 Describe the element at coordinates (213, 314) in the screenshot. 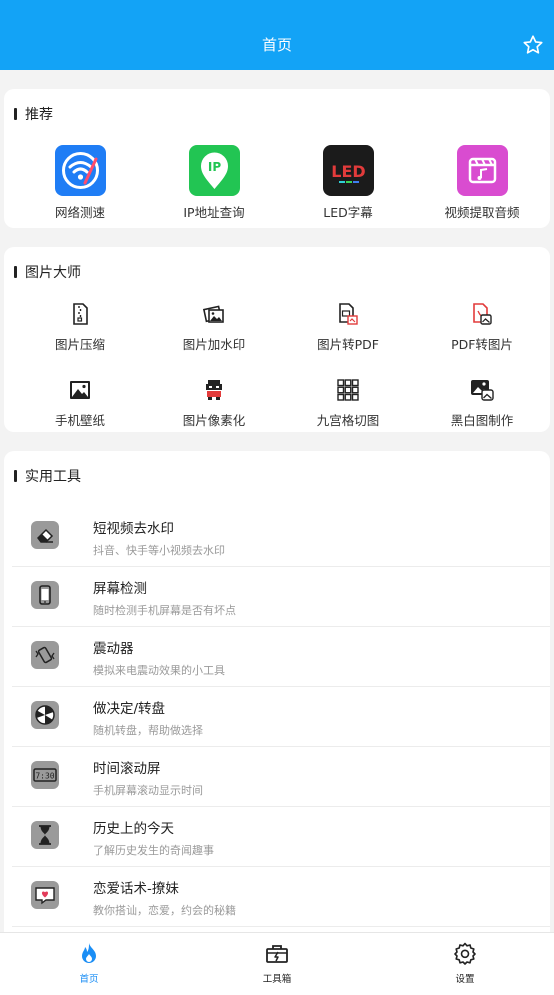

I see `watermark-icon` at that location.